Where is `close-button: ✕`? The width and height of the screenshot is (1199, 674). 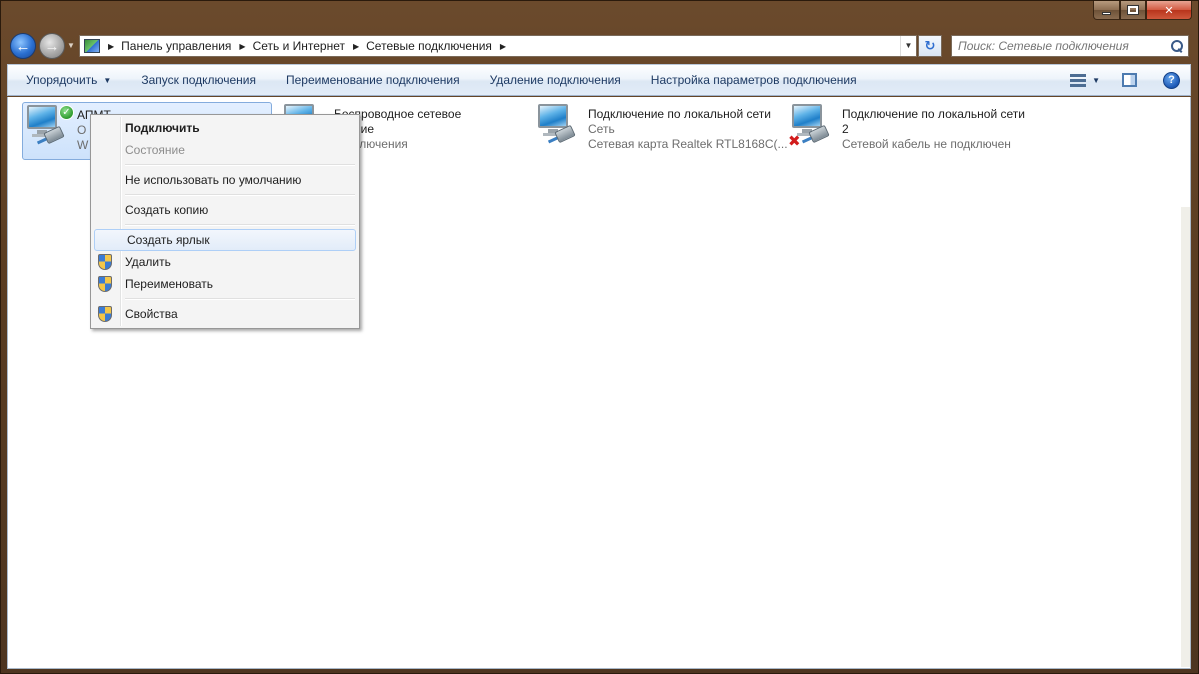
close-button: ✕ is located at coordinates (1169, 10).